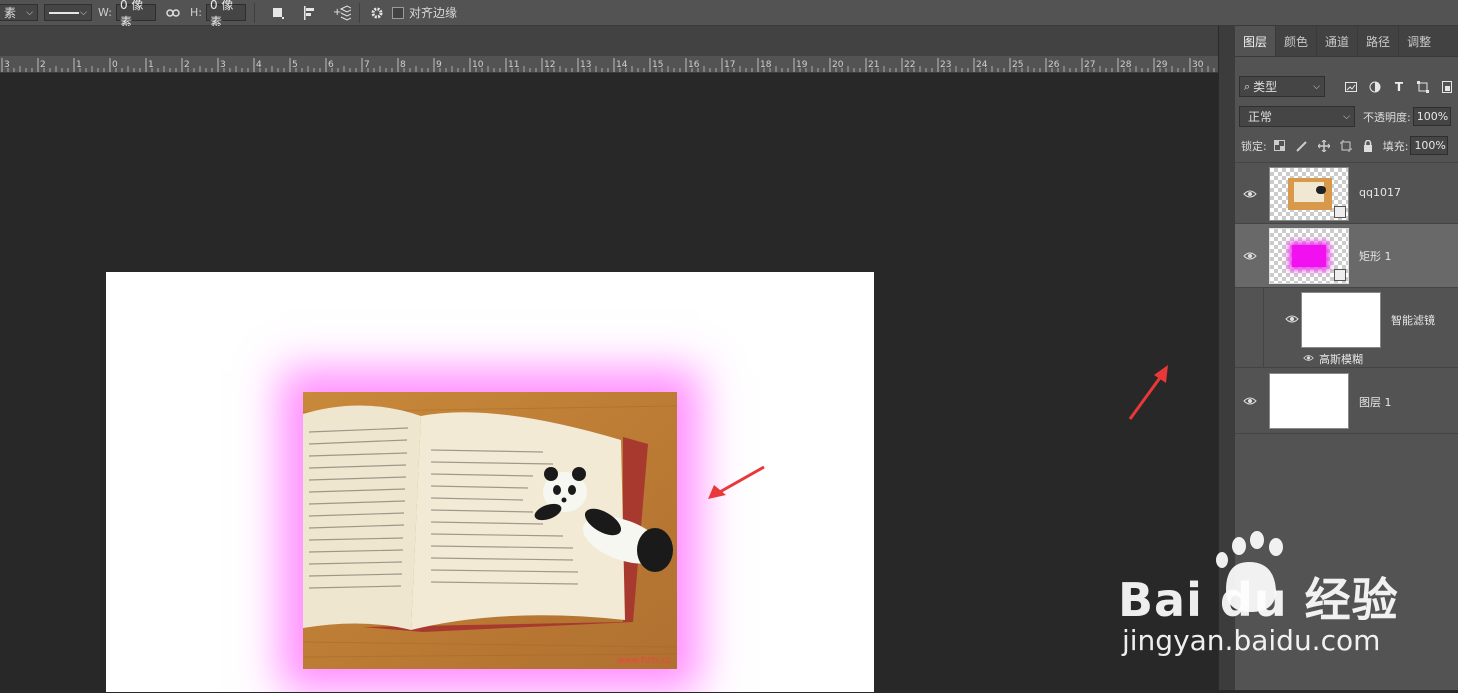 Image resolution: width=1458 pixels, height=693 pixels. What do you see at coordinates (838, 65) in the screenshot?
I see `ruler-tick-label: 20` at bounding box center [838, 65].